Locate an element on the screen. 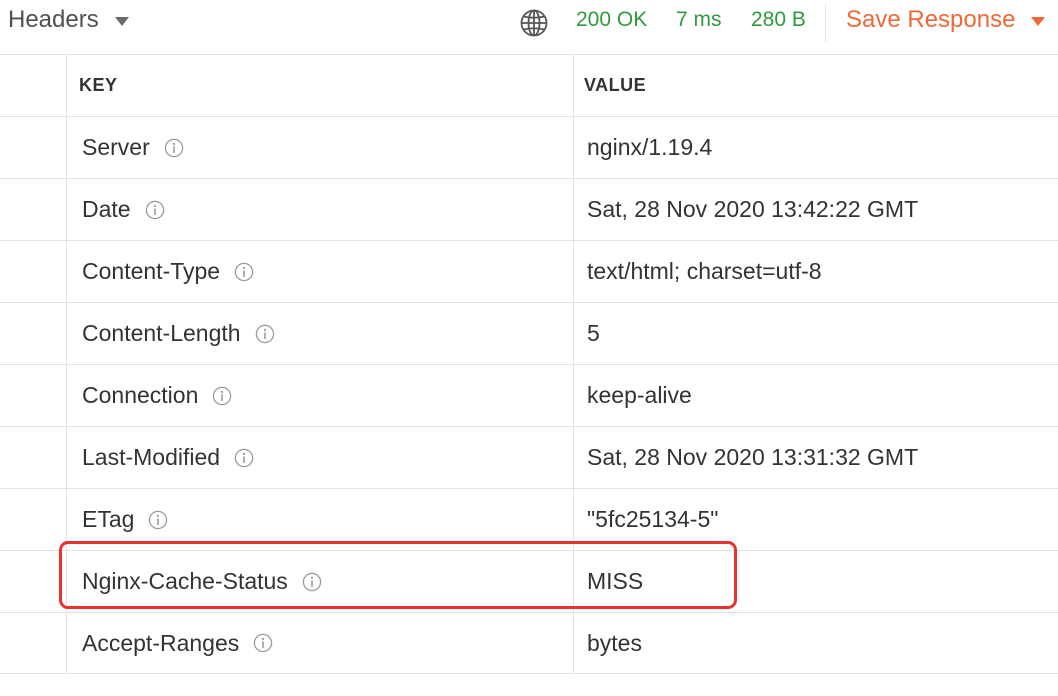  header-value: 5 is located at coordinates (593, 333).